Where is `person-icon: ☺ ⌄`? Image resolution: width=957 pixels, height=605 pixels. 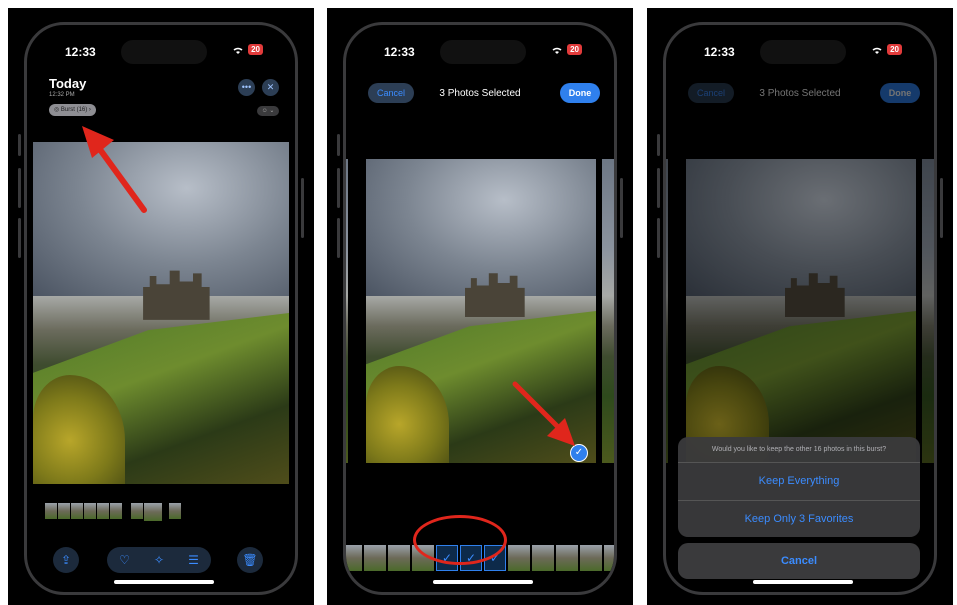
person-icon: ☺ ⌄ is located at coordinates (268, 111).